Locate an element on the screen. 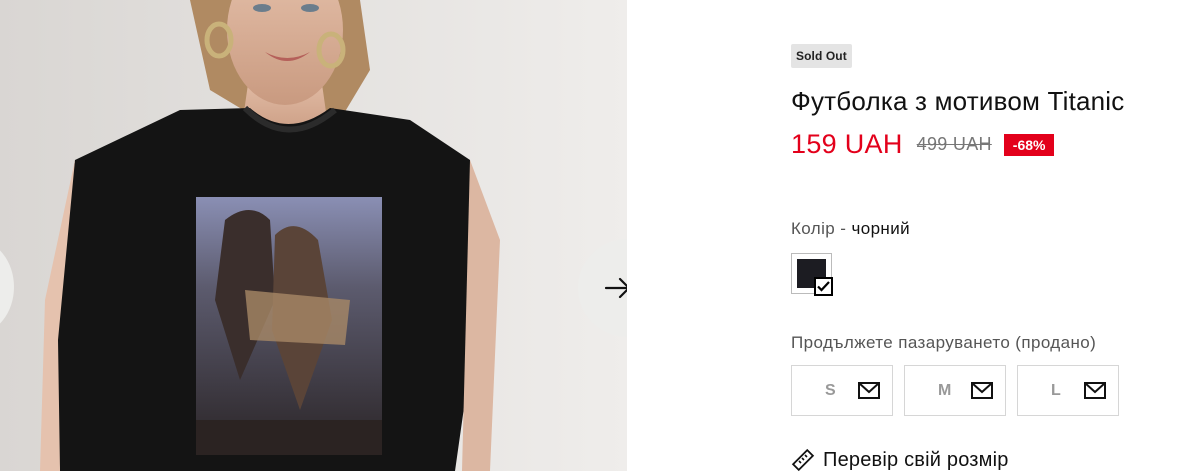  product-title: Футболка з мотивом Titanic is located at coordinates (958, 101).